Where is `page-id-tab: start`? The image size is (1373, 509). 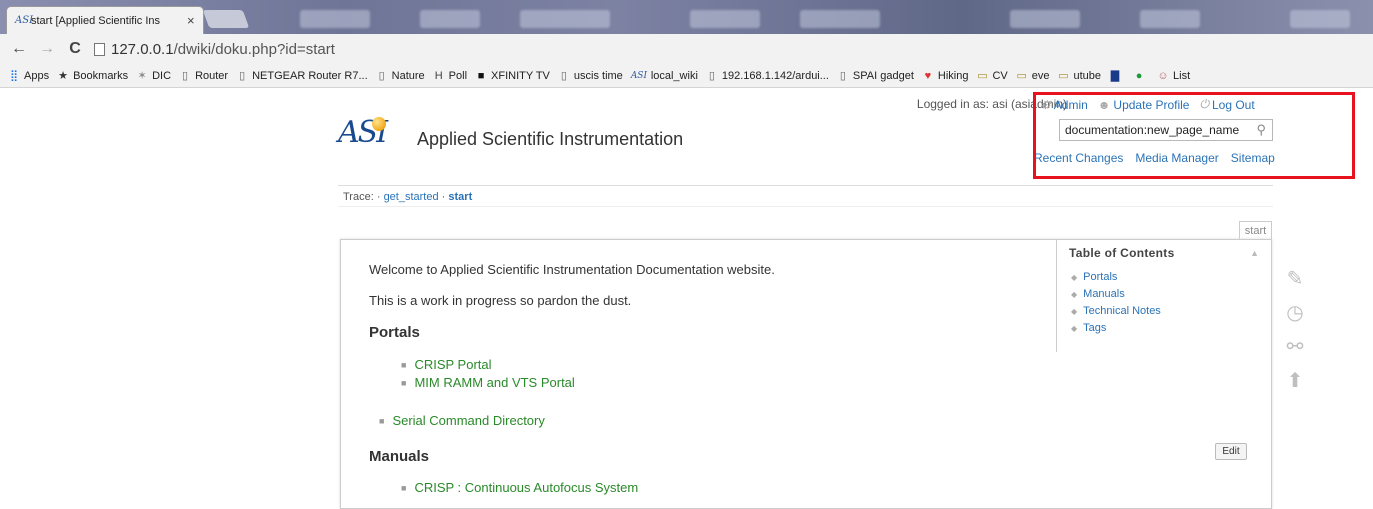 page-id-tab: start is located at coordinates (1255, 230).